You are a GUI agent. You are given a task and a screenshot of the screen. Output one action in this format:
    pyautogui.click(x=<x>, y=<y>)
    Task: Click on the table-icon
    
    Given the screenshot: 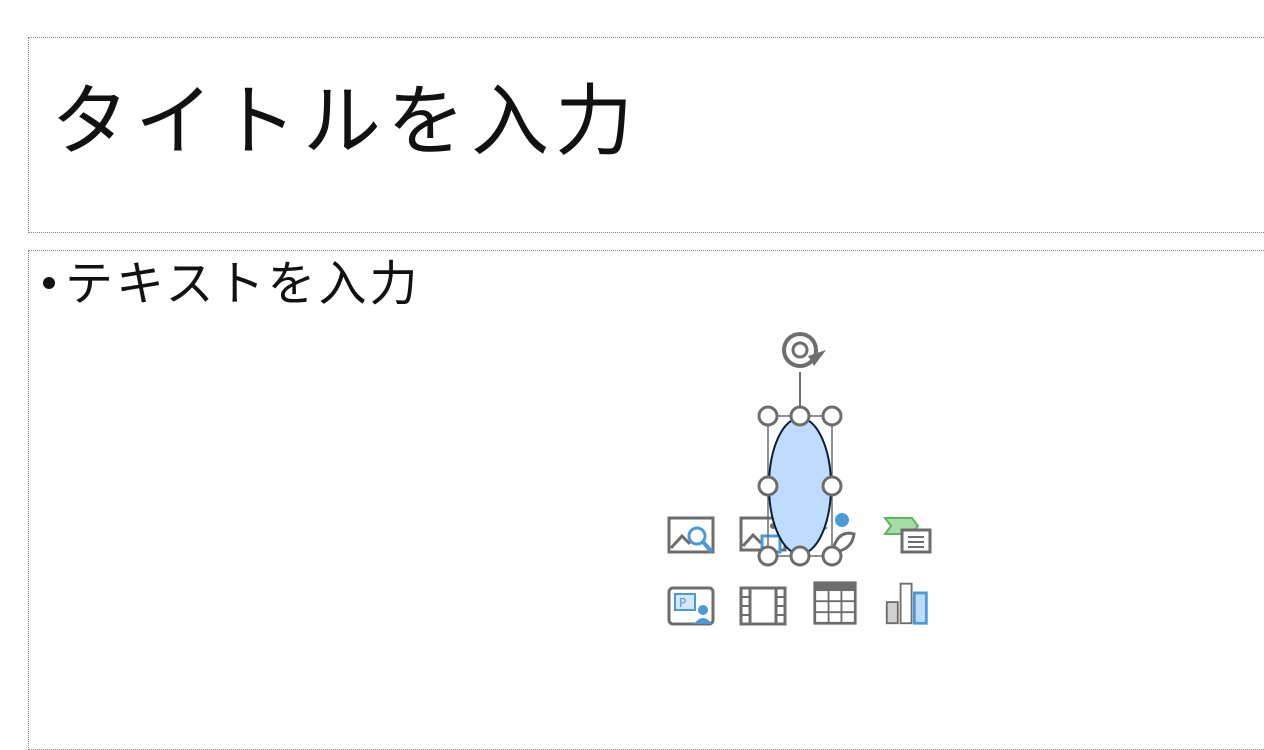 What is the action you would take?
    pyautogui.click(x=835, y=603)
    